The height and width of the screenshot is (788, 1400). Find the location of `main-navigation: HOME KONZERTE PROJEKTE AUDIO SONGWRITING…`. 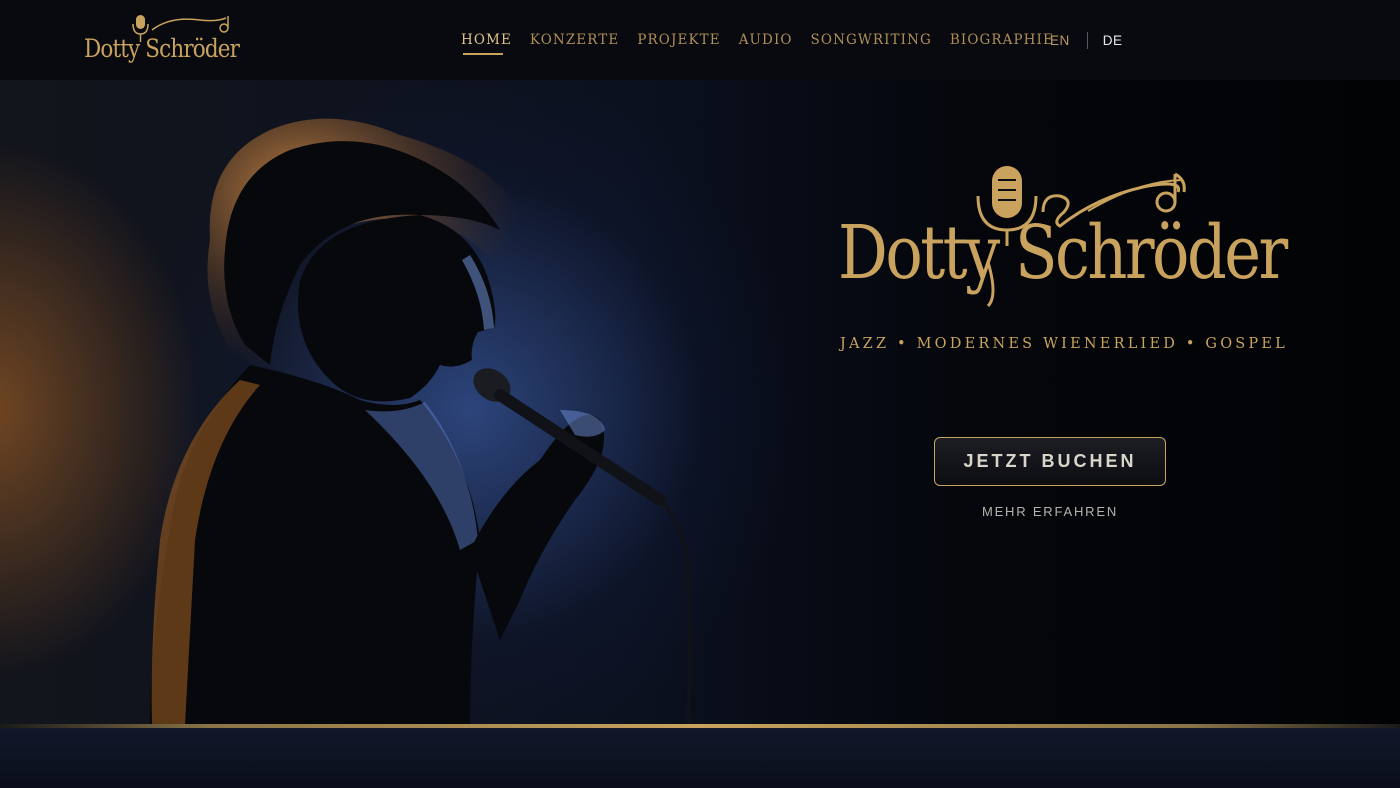

main-navigation: HOME KONZERTE PROJEKTE AUDIO SONGWRITING… is located at coordinates (757, 41).